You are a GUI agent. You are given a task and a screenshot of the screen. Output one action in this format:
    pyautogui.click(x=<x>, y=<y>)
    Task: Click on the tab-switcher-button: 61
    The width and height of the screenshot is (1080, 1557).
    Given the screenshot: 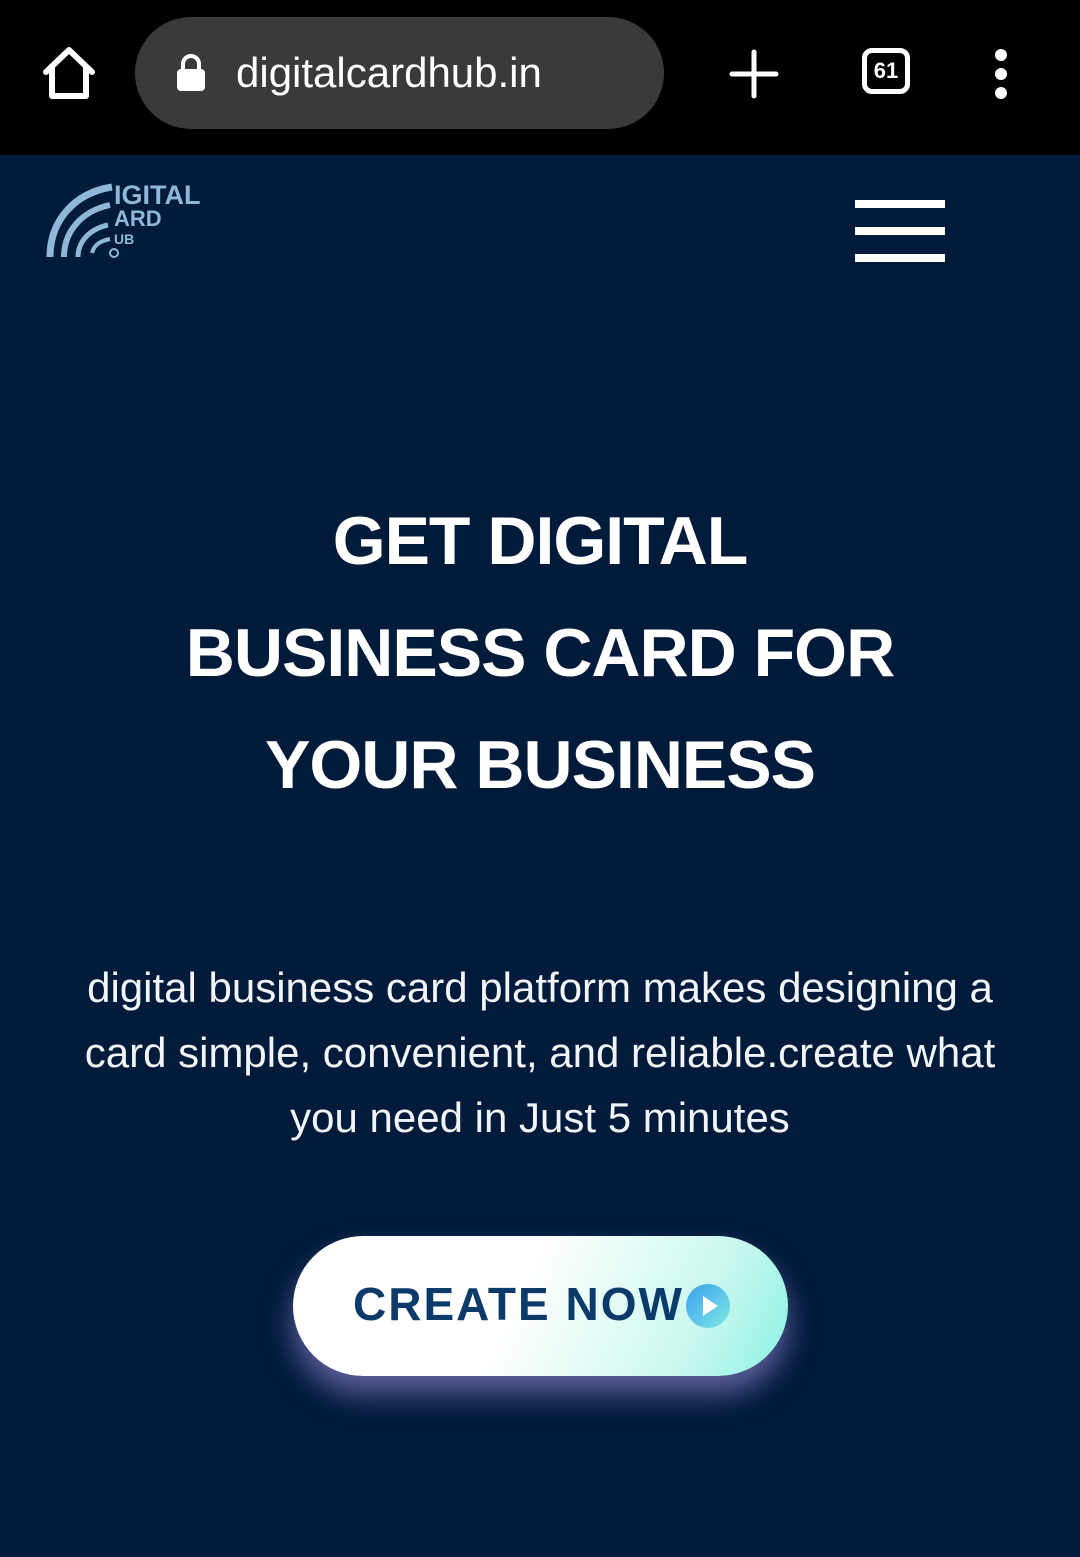 What is the action you would take?
    pyautogui.click(x=886, y=71)
    